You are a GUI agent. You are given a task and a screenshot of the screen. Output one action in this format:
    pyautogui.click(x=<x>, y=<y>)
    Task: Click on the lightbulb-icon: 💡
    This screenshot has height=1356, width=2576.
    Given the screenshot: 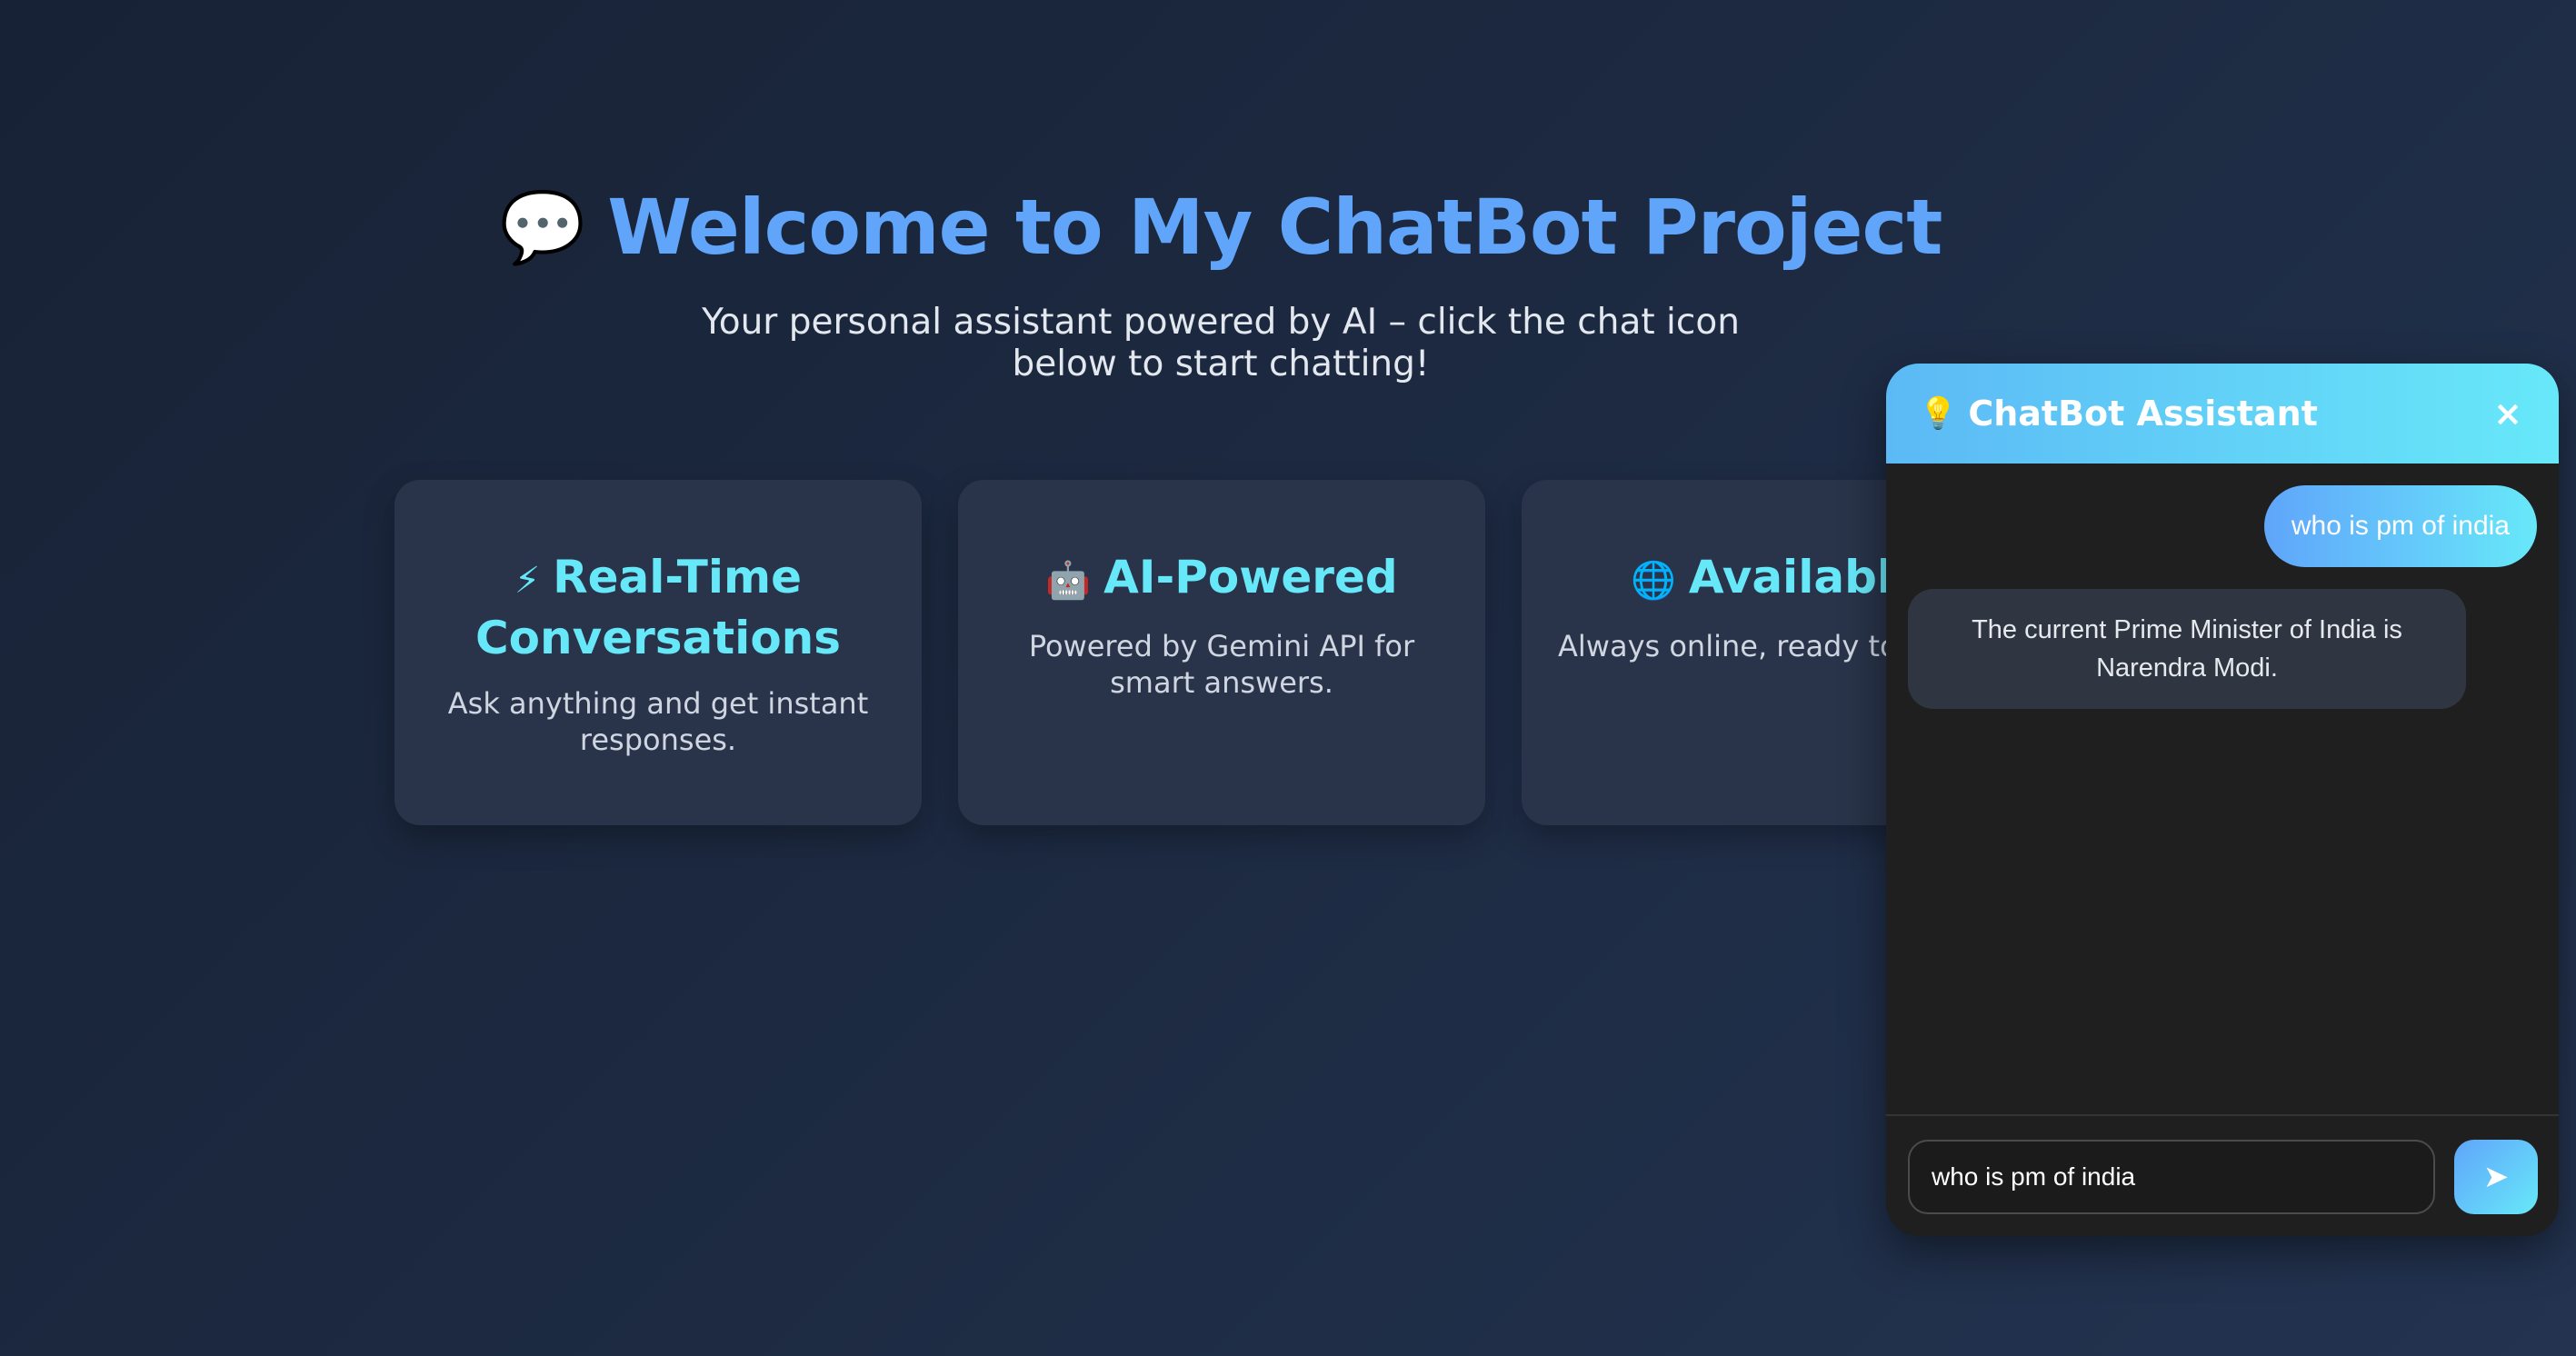 What is the action you would take?
    pyautogui.click(x=1938, y=414)
    